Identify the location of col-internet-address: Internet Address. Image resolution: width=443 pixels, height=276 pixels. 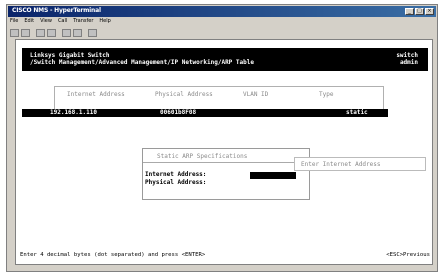
(96, 94).